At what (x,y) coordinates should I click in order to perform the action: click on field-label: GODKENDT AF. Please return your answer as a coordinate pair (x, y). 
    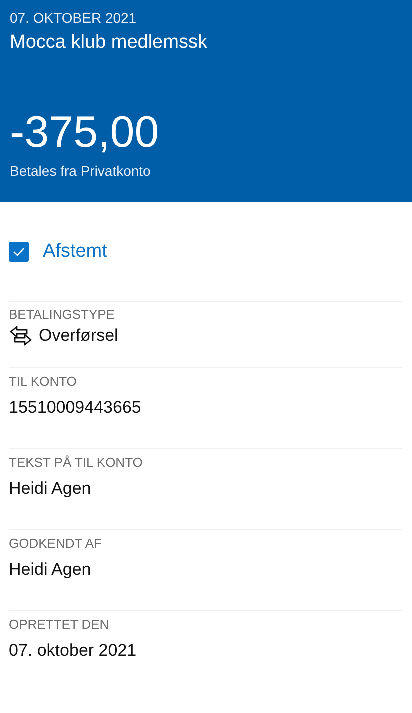
    Looking at the image, I should click on (56, 544).